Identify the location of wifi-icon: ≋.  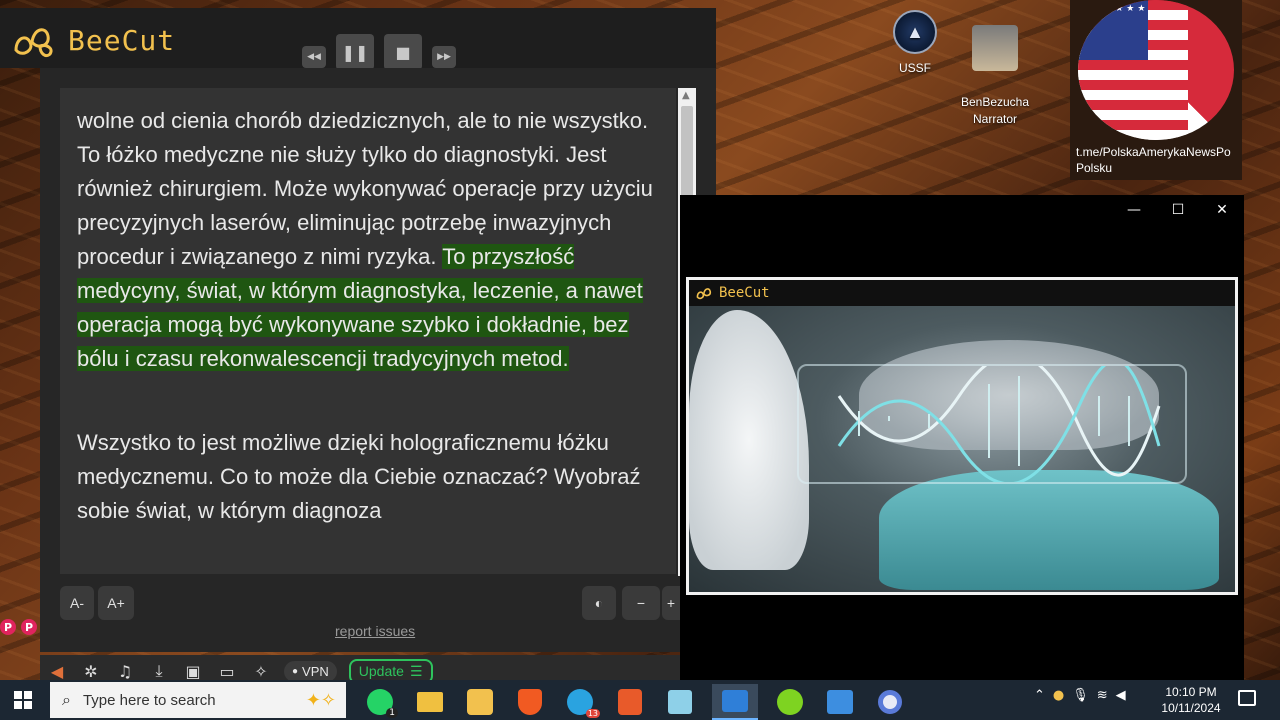
(1102, 695).